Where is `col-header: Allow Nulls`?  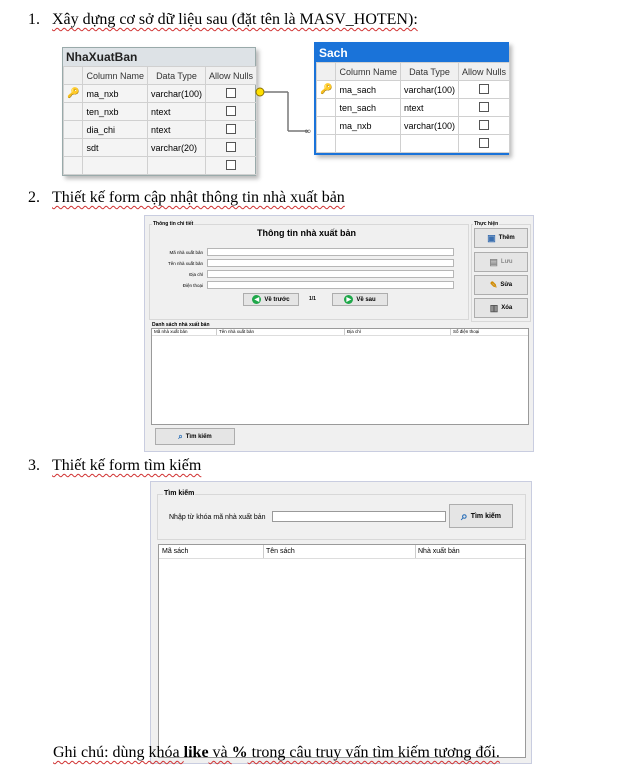 col-header: Allow Nulls is located at coordinates (484, 71).